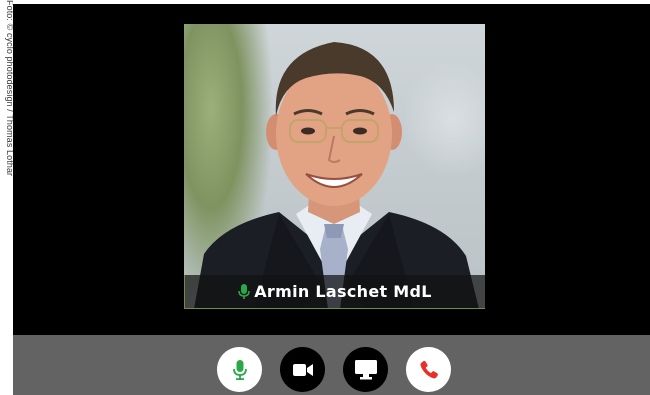 The width and height of the screenshot is (650, 395). I want to click on camera-button, so click(302, 369).